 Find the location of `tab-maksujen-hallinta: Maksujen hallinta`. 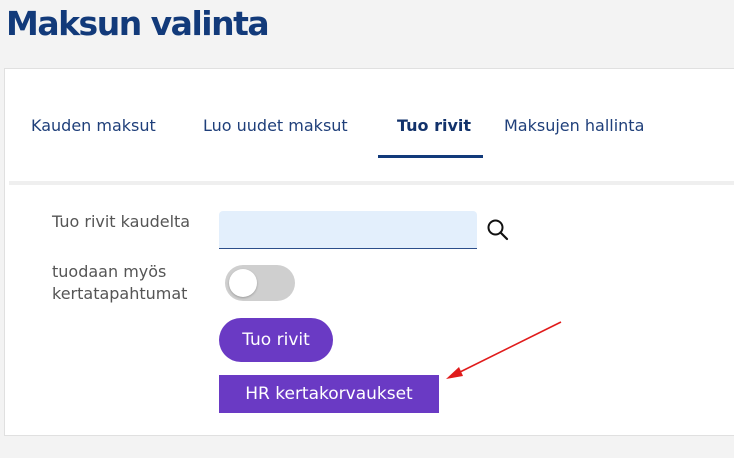

tab-maksujen-hallinta: Maksujen hallinta is located at coordinates (574, 125).